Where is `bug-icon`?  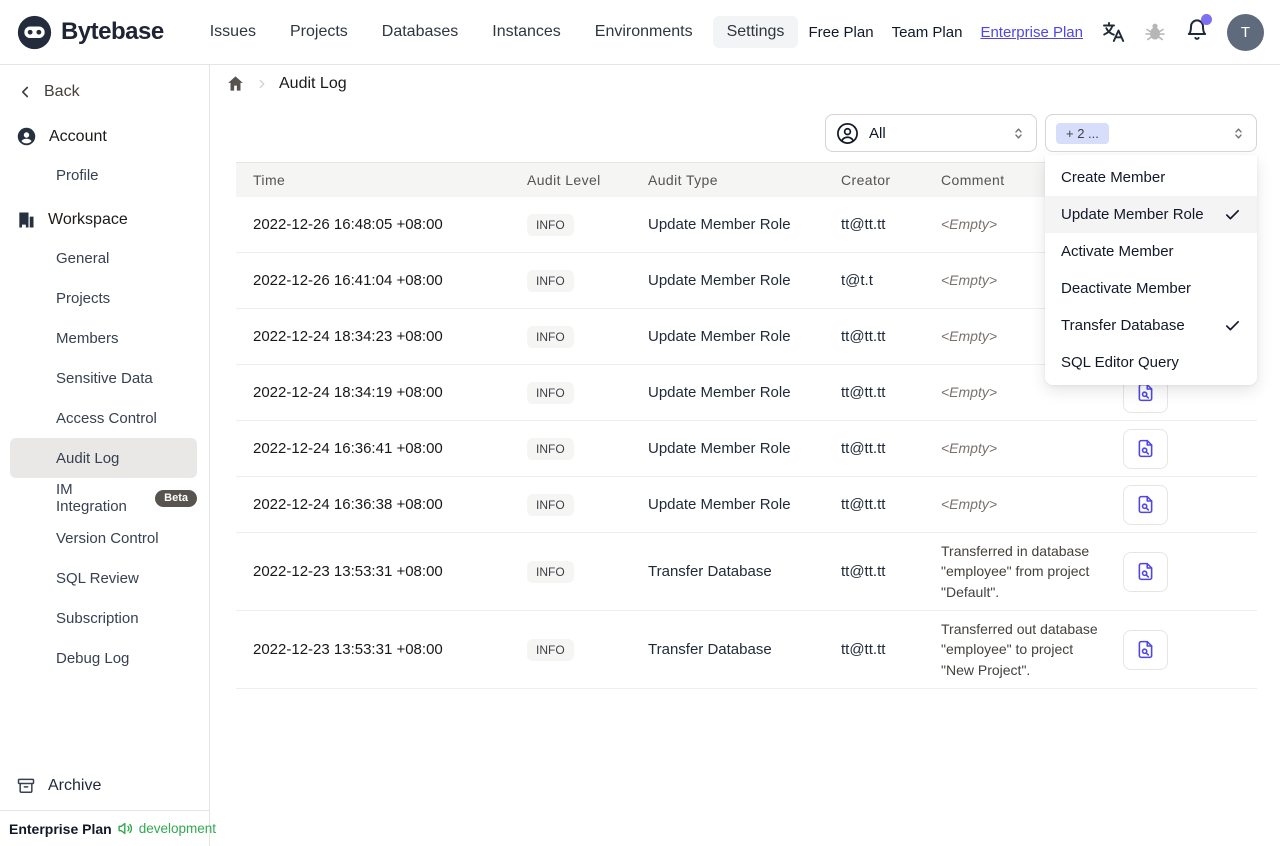 bug-icon is located at coordinates (1155, 32).